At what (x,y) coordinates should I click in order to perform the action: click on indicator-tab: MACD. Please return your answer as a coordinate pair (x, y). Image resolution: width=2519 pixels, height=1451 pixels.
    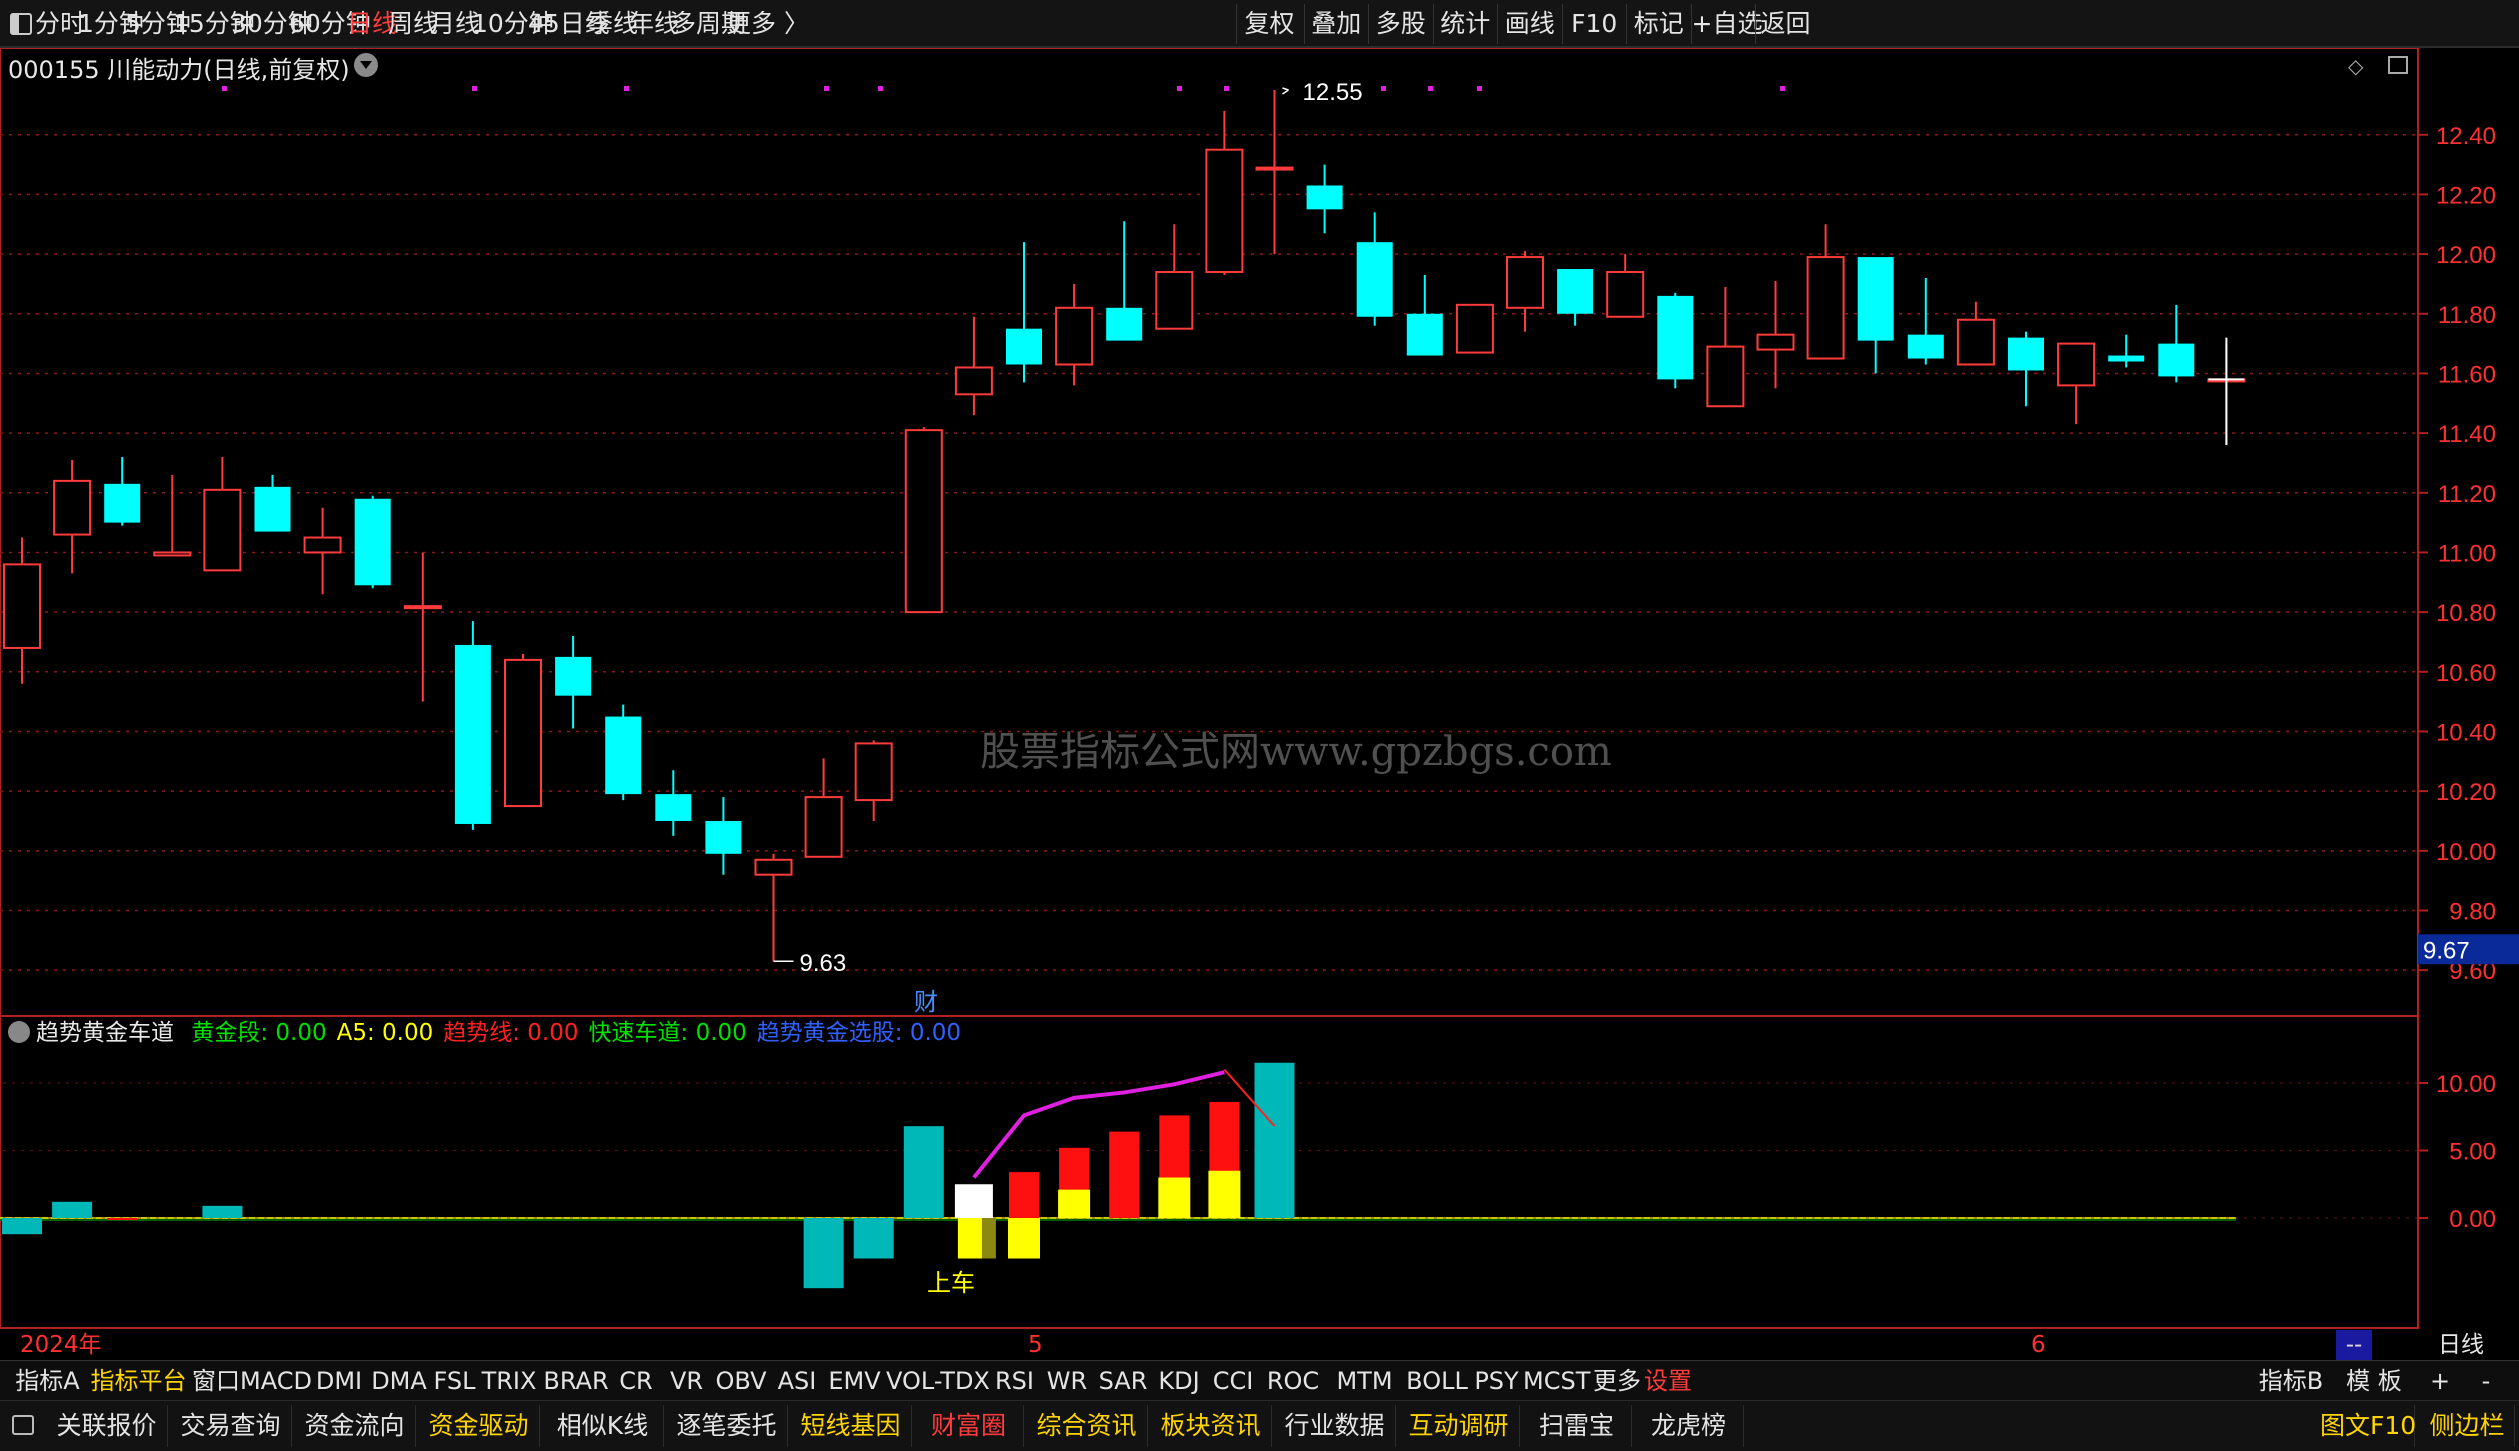
    Looking at the image, I should click on (276, 1381).